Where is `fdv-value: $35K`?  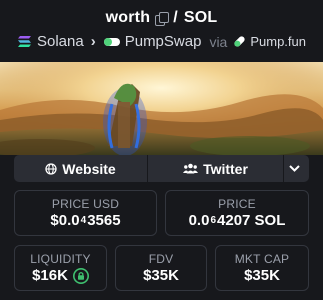
fdv-value: $35K is located at coordinates (161, 275).